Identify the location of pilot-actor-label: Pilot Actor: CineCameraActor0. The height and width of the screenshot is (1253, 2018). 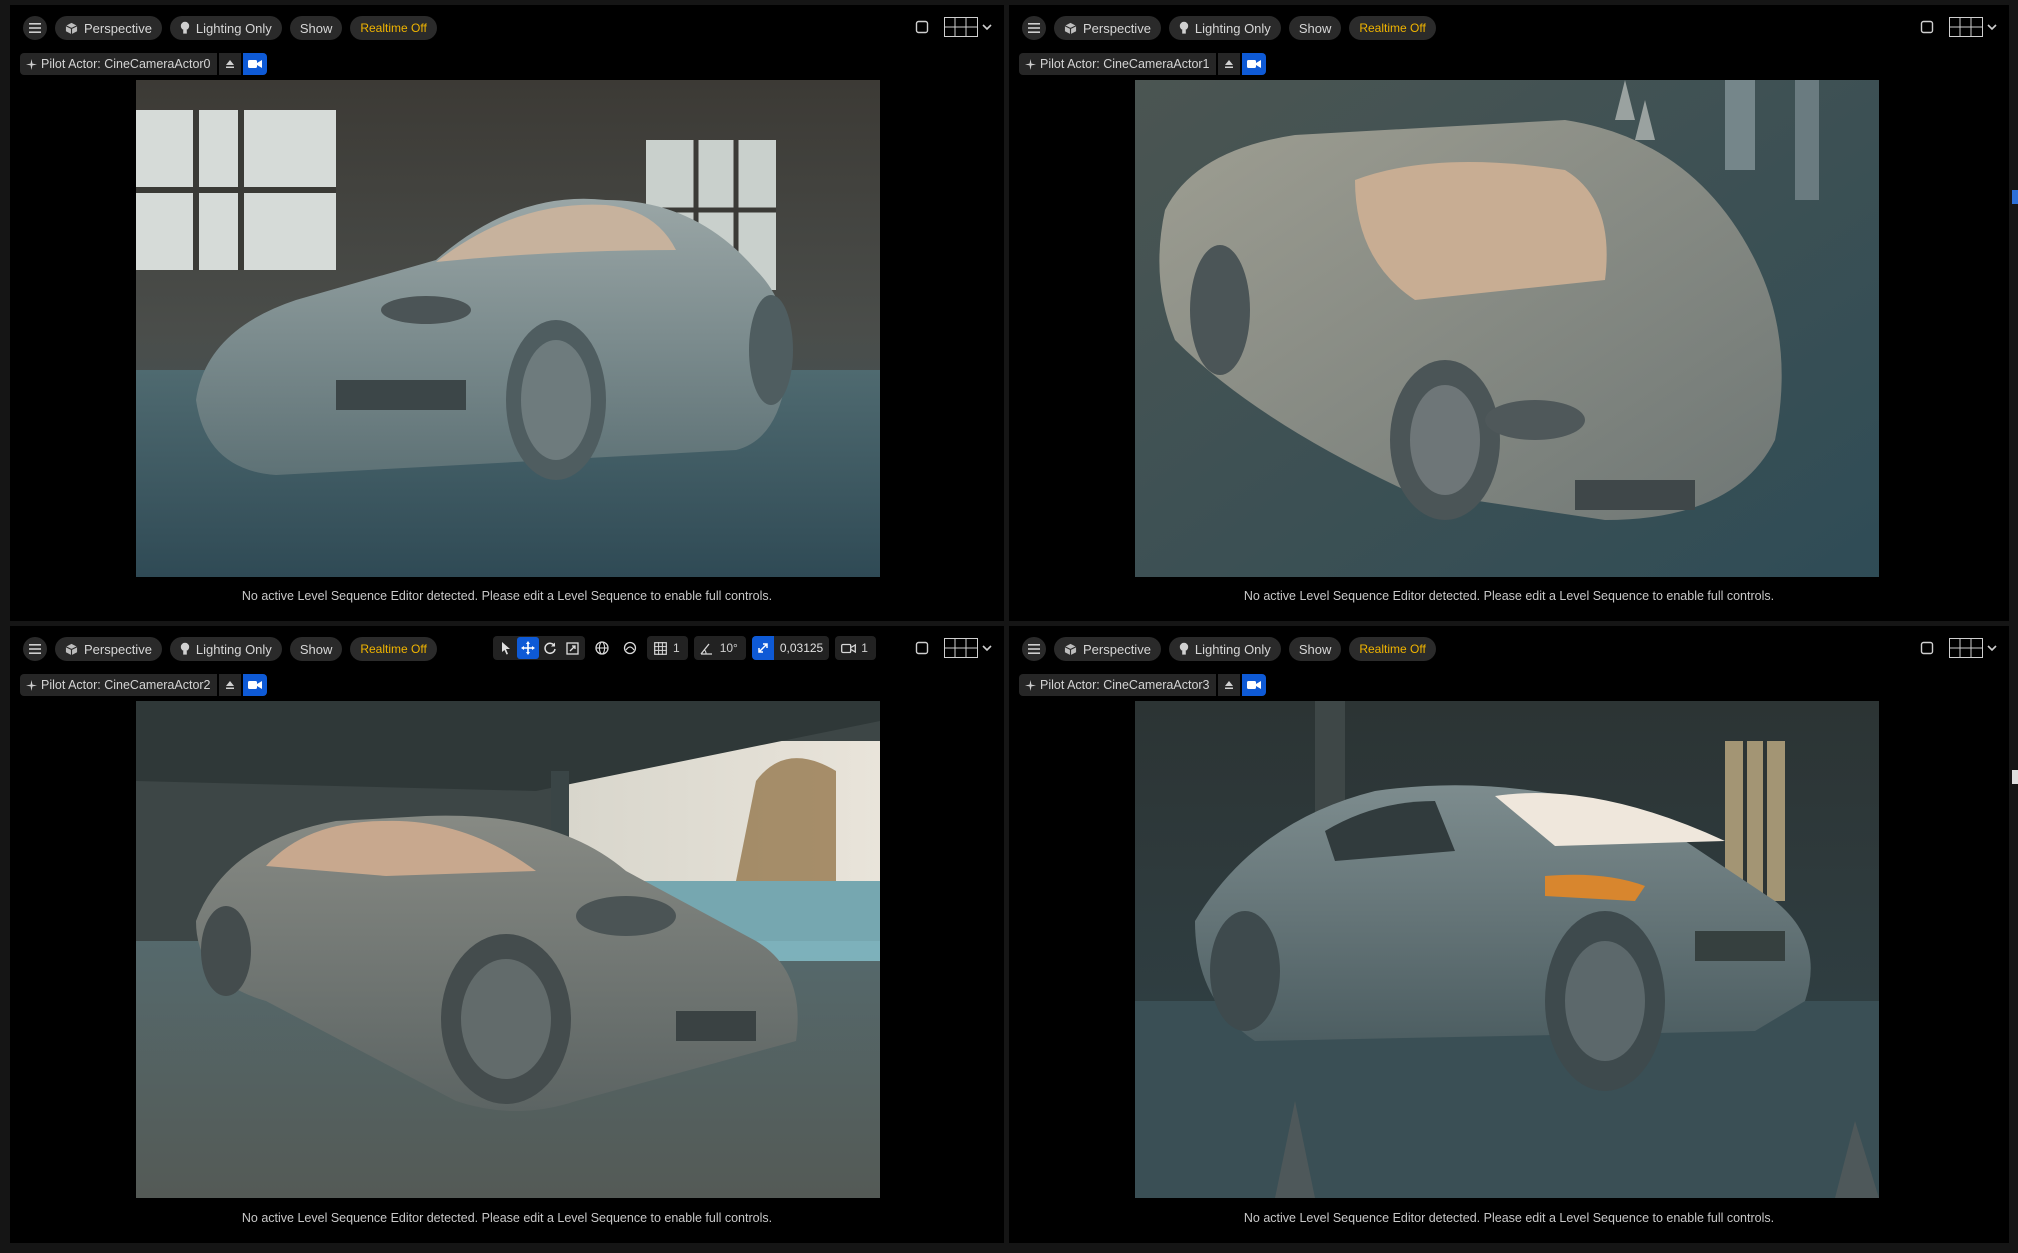
(118, 64).